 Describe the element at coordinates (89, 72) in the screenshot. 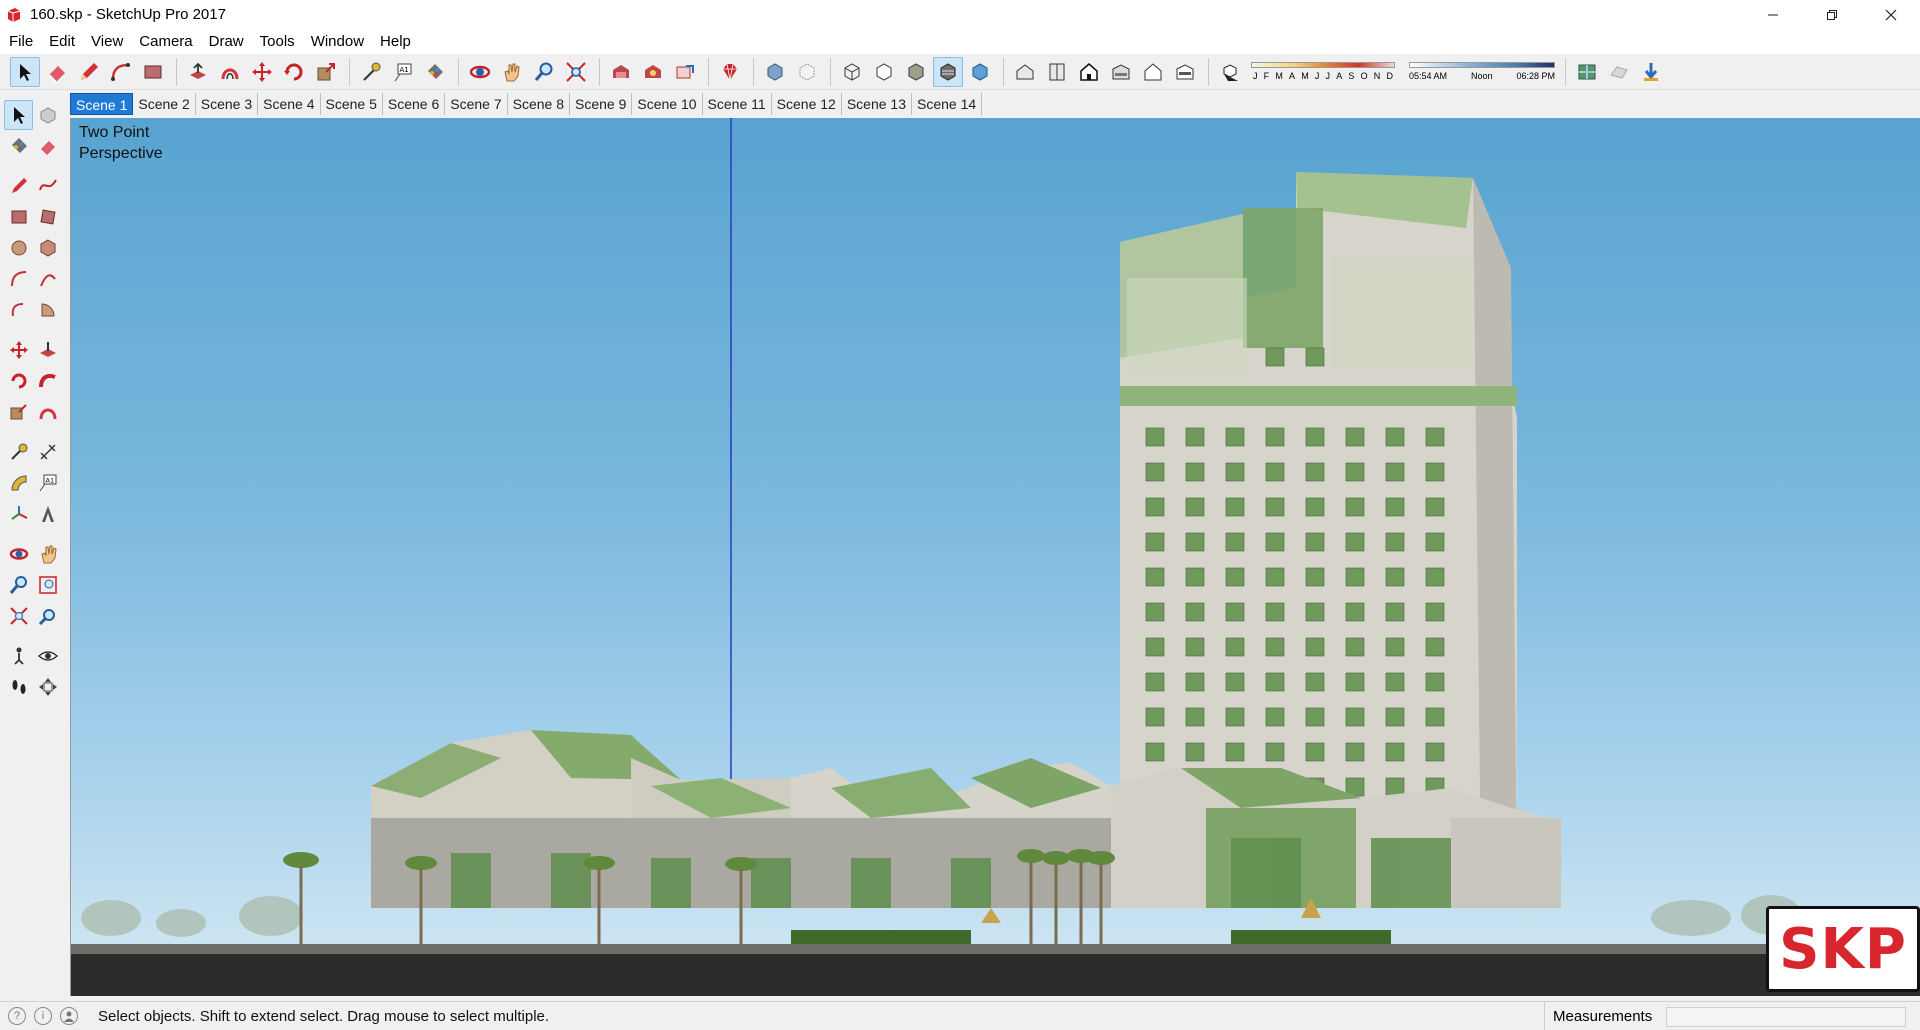

I see `line-tool-button` at that location.